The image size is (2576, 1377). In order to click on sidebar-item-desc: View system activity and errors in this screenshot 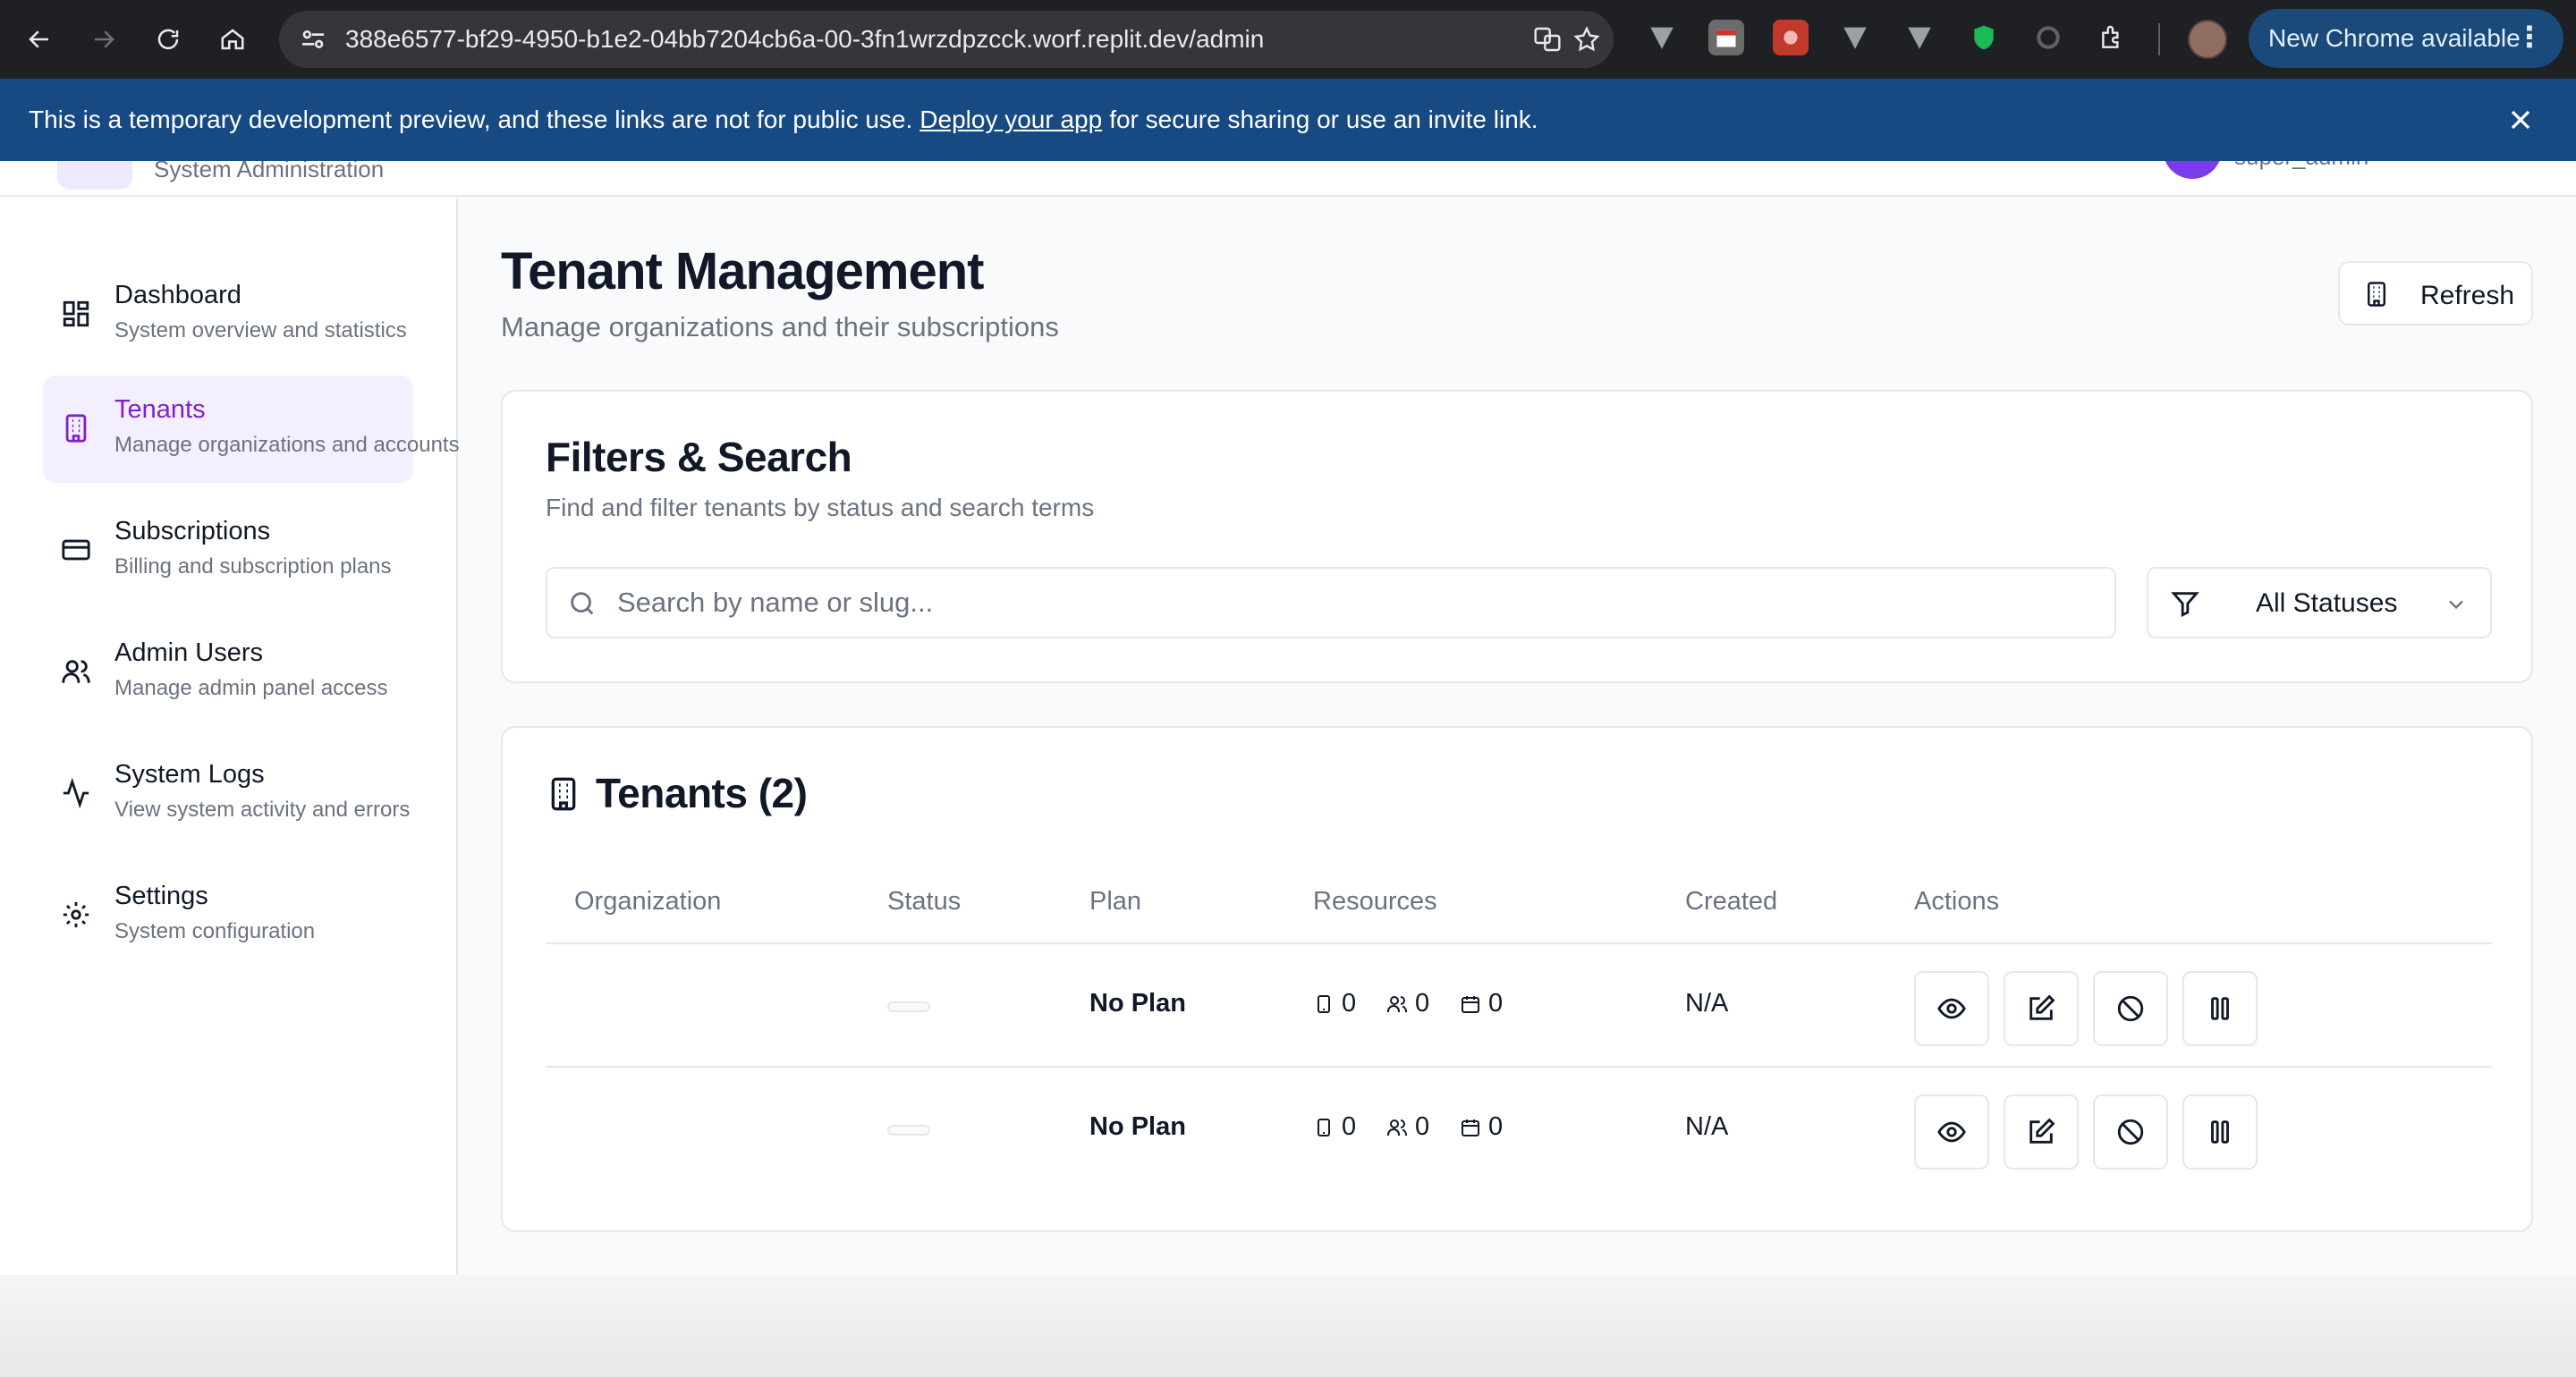, I will do `click(262, 810)`.